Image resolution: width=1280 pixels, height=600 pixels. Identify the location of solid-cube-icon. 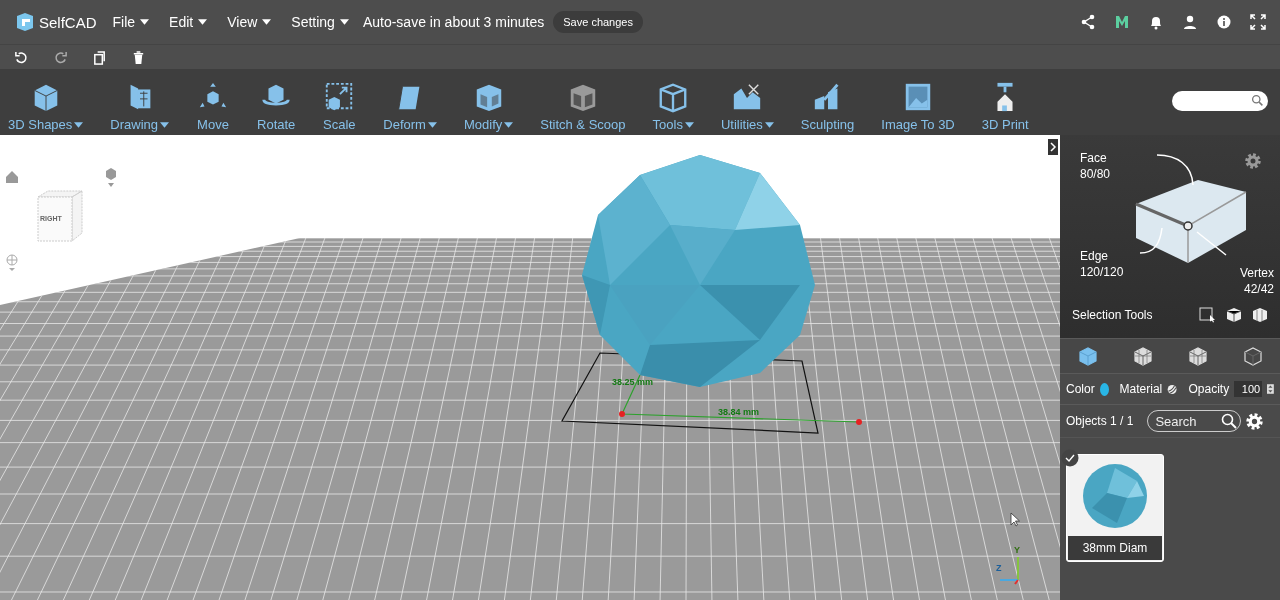
(1087, 356).